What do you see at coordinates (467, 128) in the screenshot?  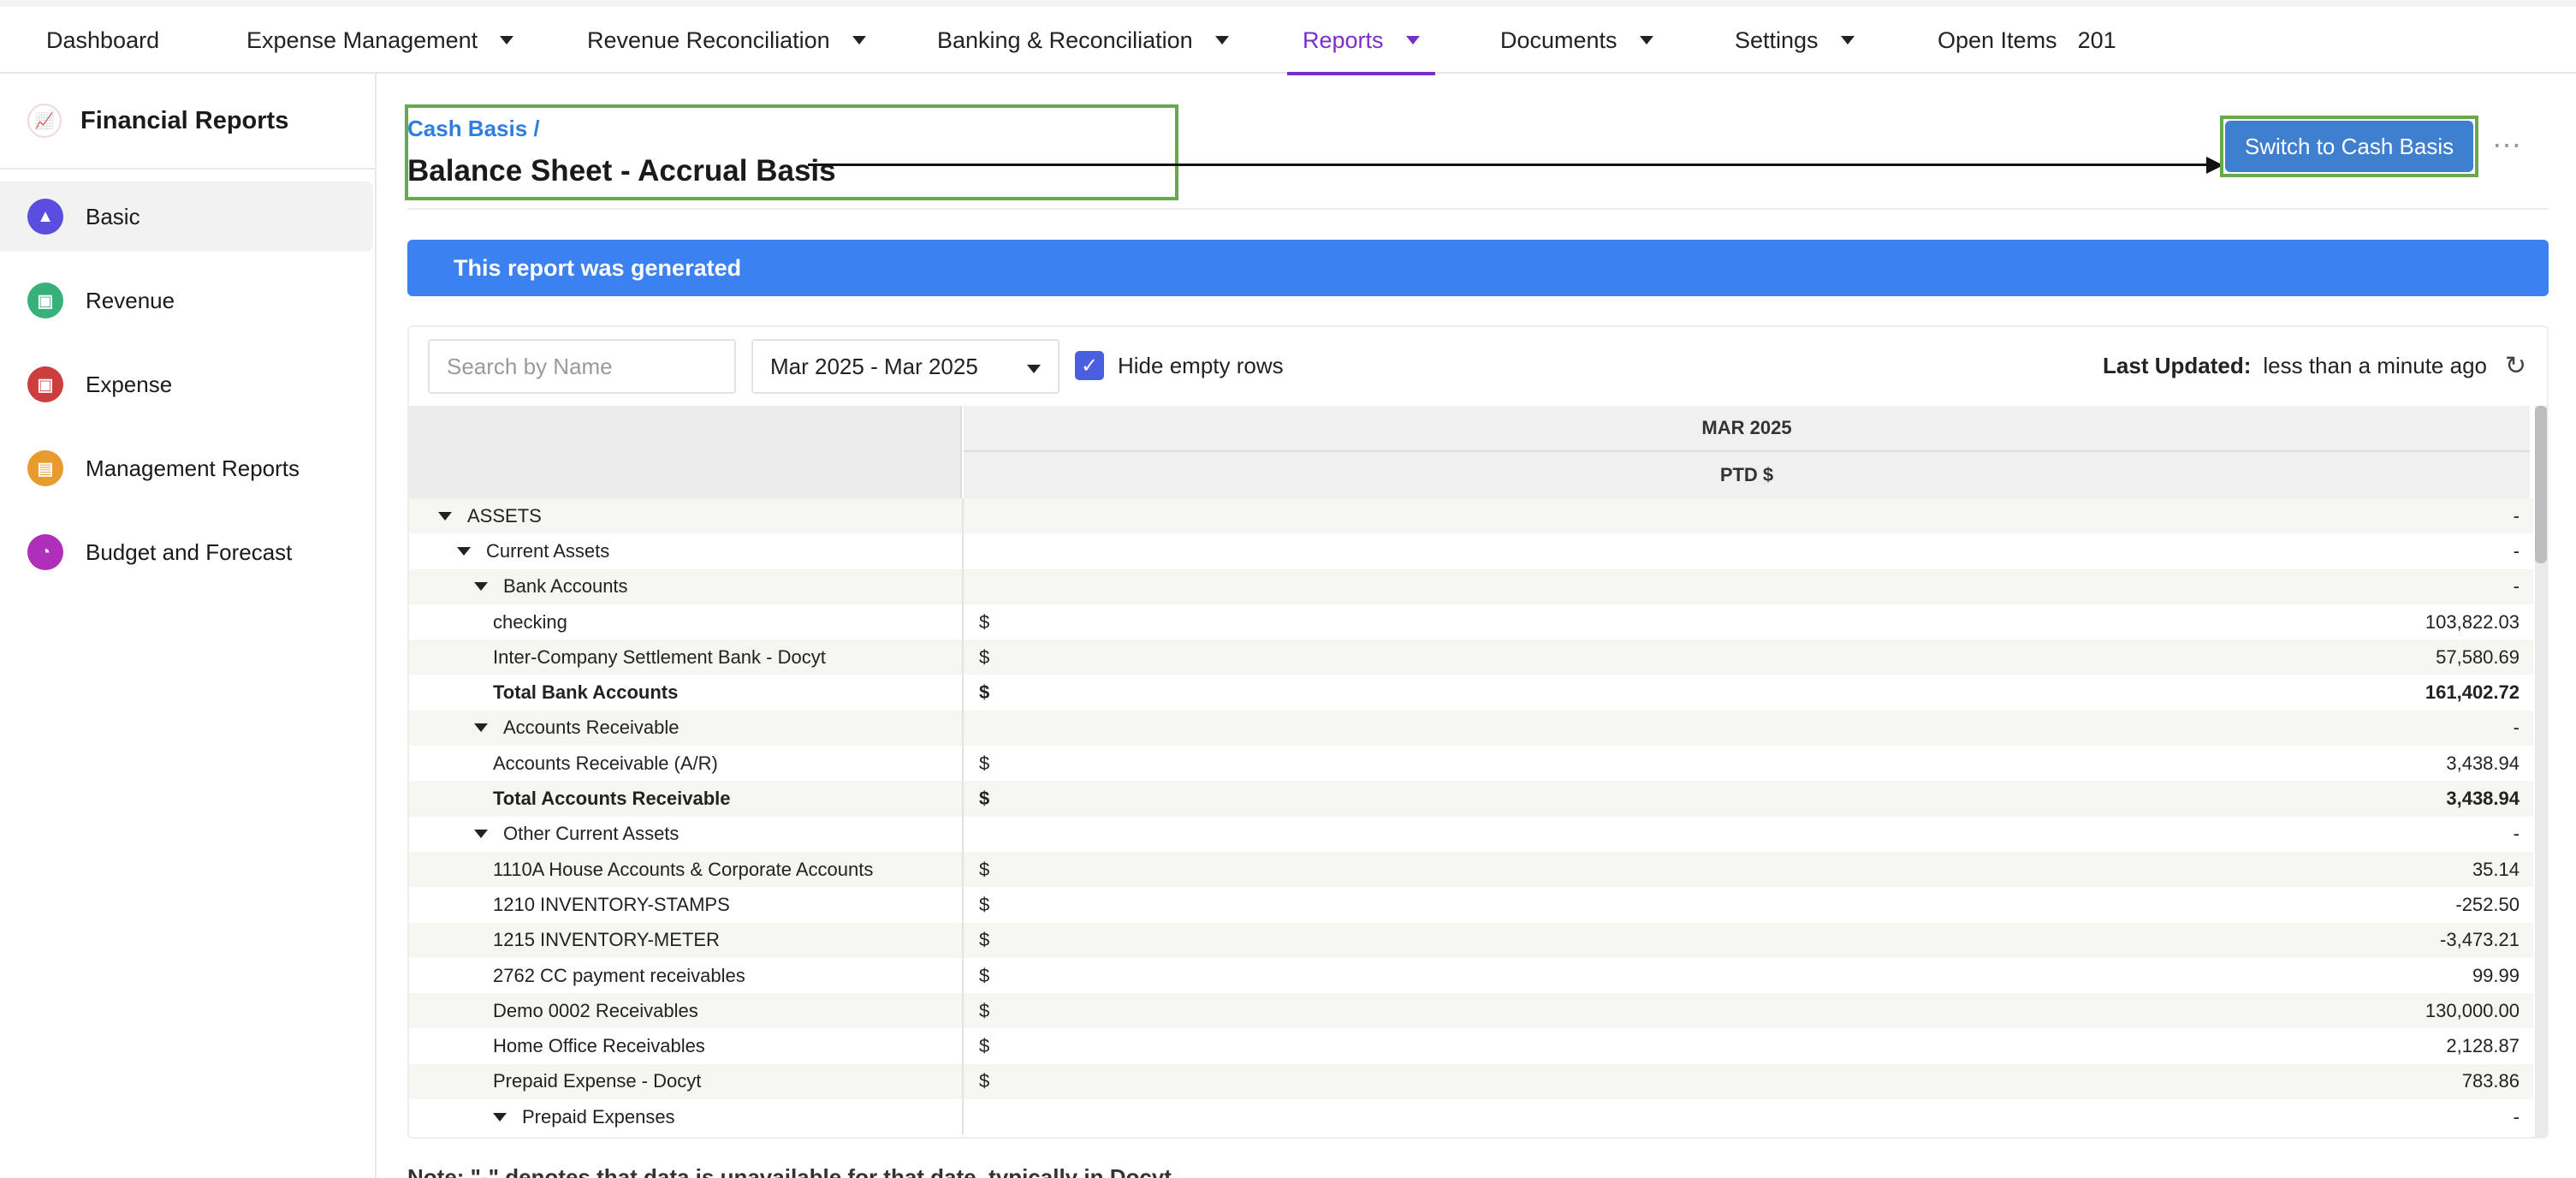 I see `breadcrumb-link: Cash Basis` at bounding box center [467, 128].